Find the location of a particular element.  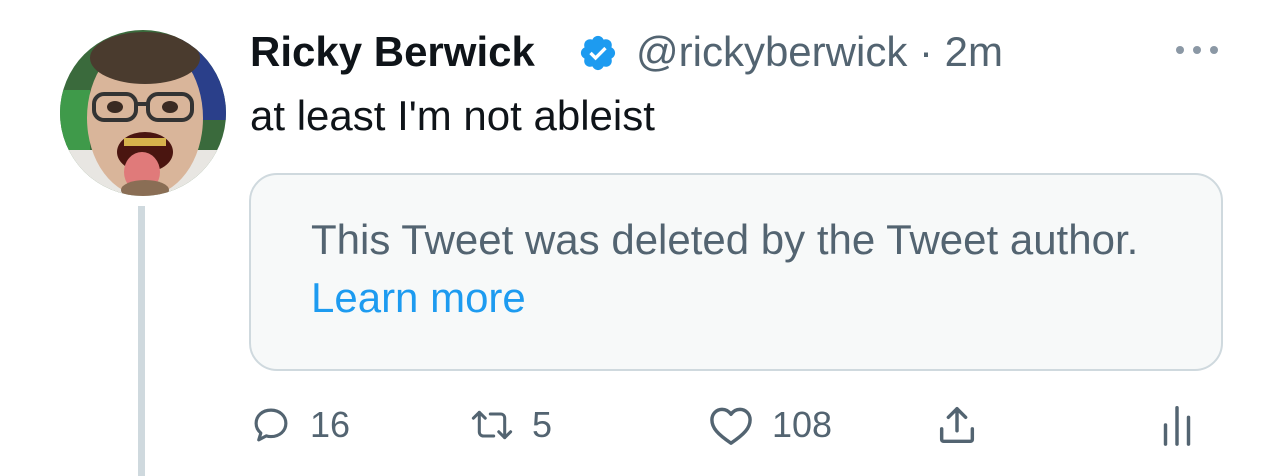

analytics-icon is located at coordinates (1177, 426).